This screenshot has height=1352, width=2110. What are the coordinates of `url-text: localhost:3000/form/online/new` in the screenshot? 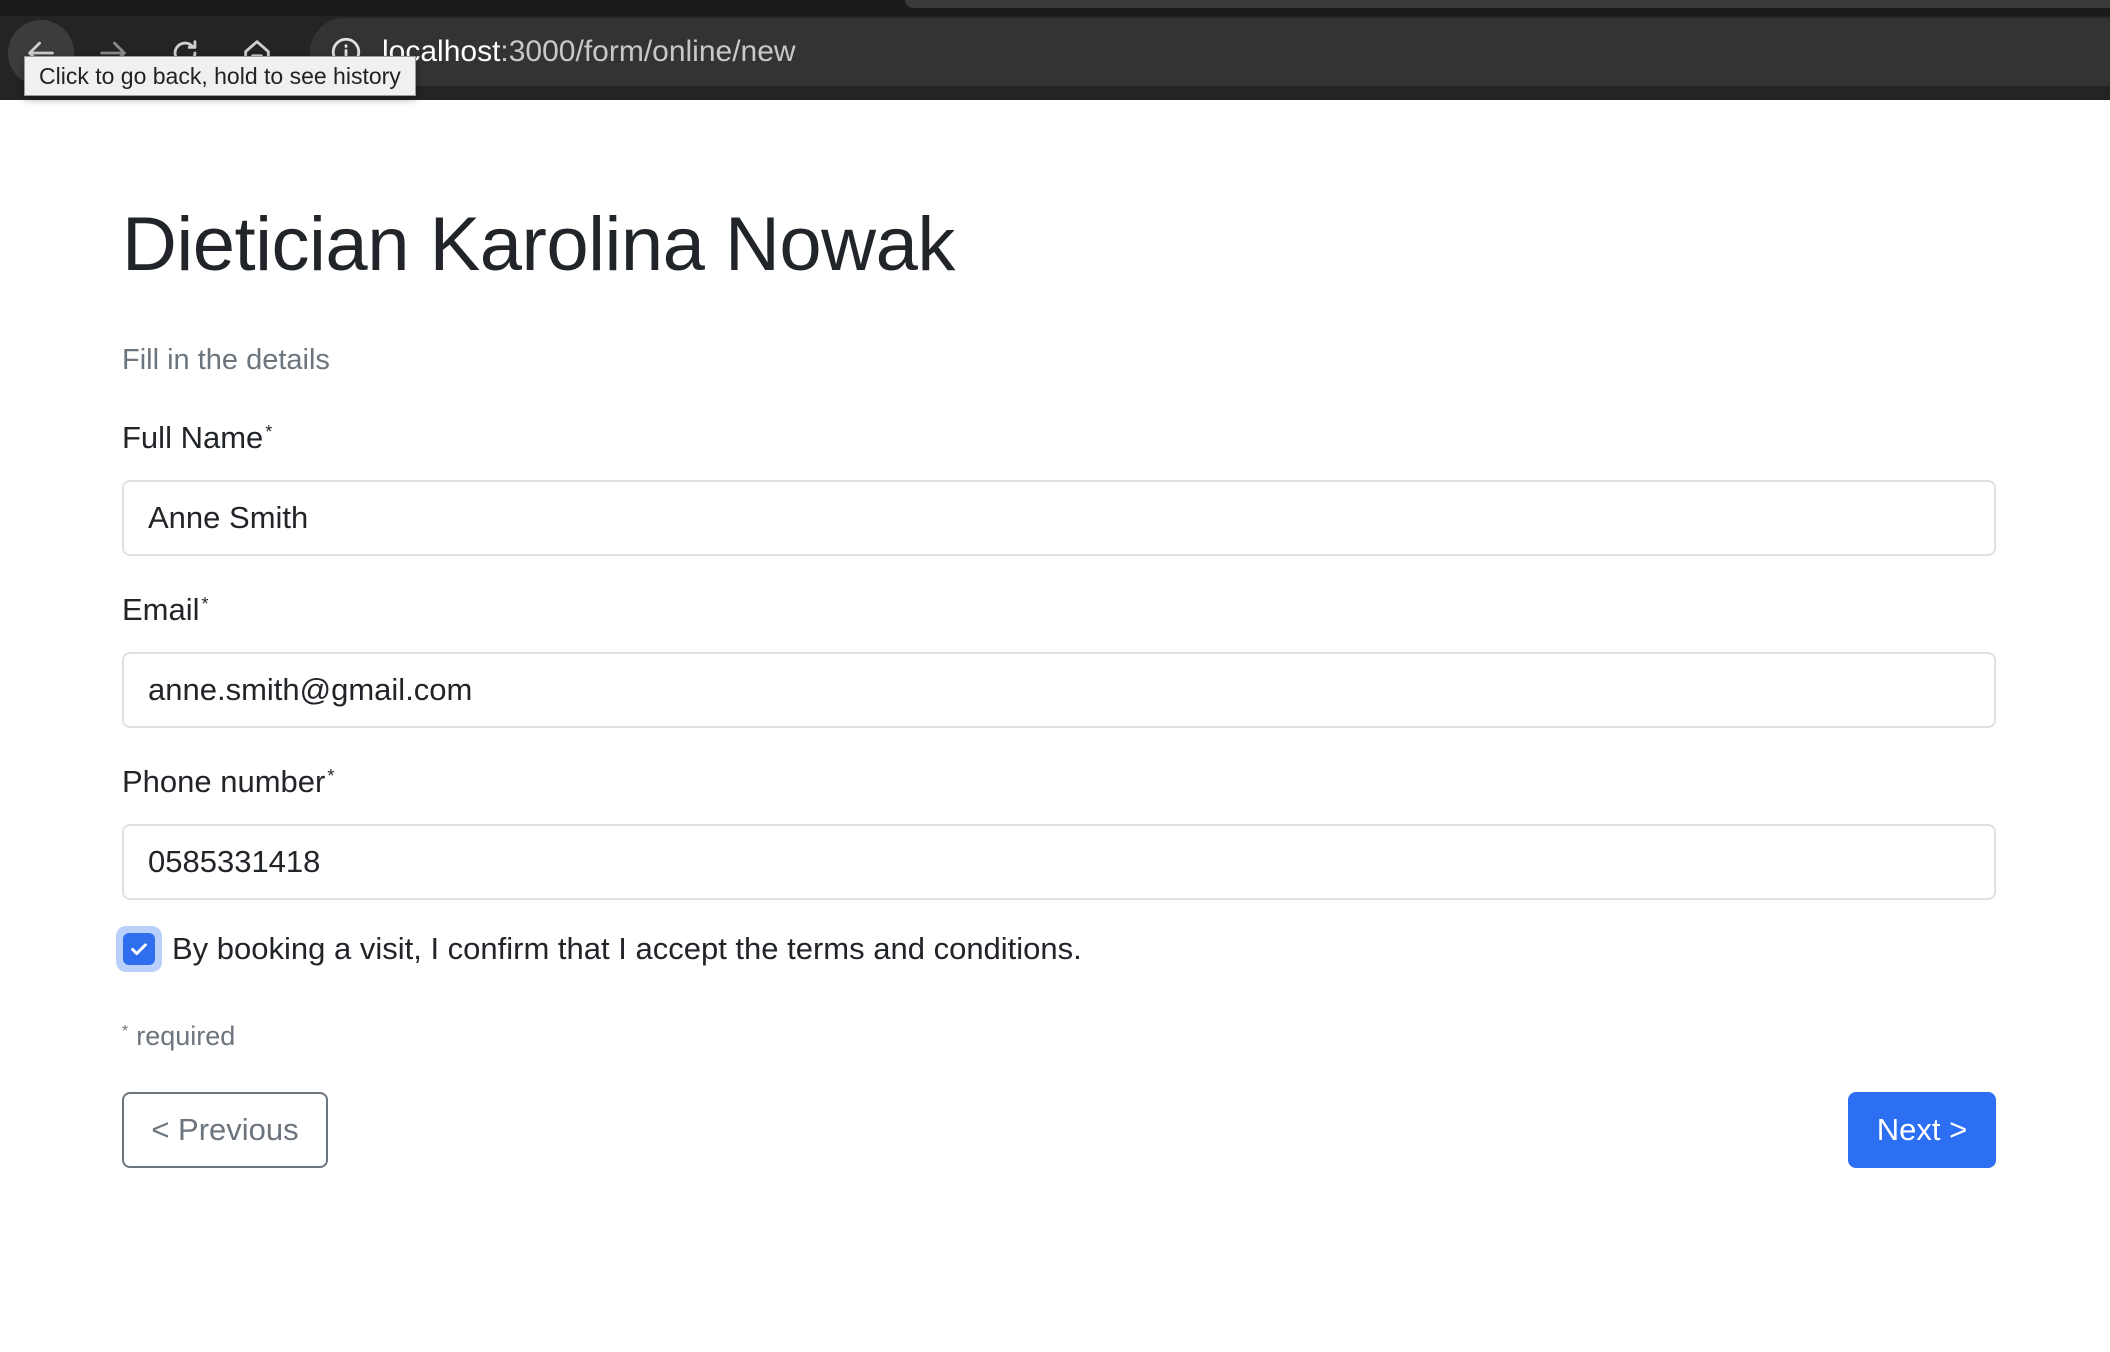 It's located at (589, 52).